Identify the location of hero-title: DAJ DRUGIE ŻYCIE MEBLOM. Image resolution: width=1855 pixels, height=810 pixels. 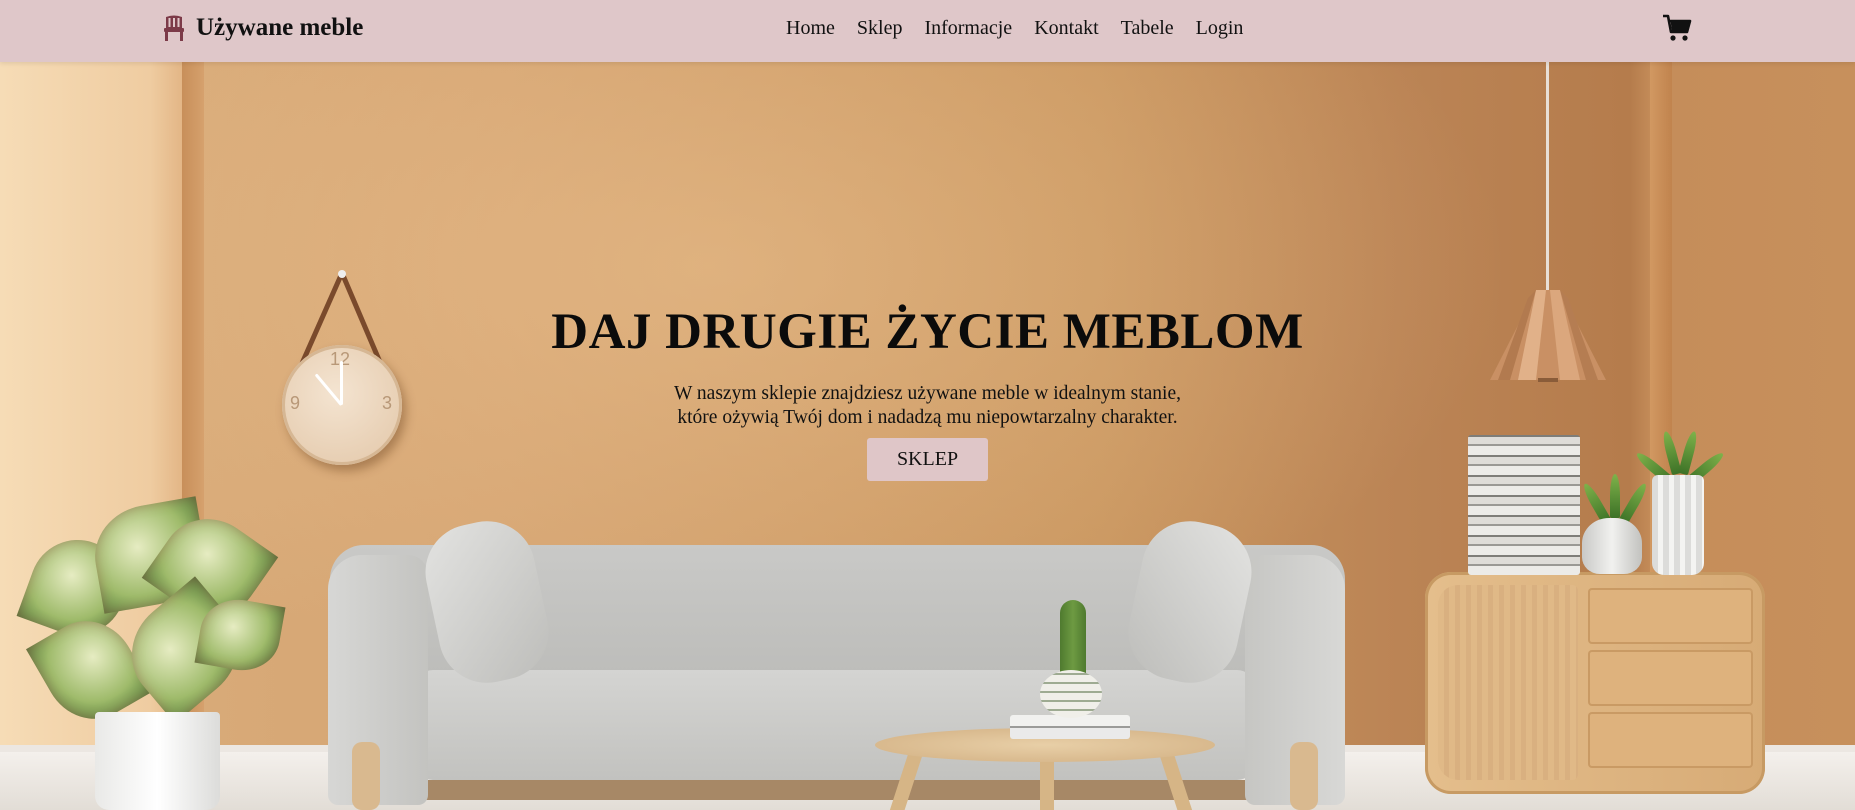
(927, 332).